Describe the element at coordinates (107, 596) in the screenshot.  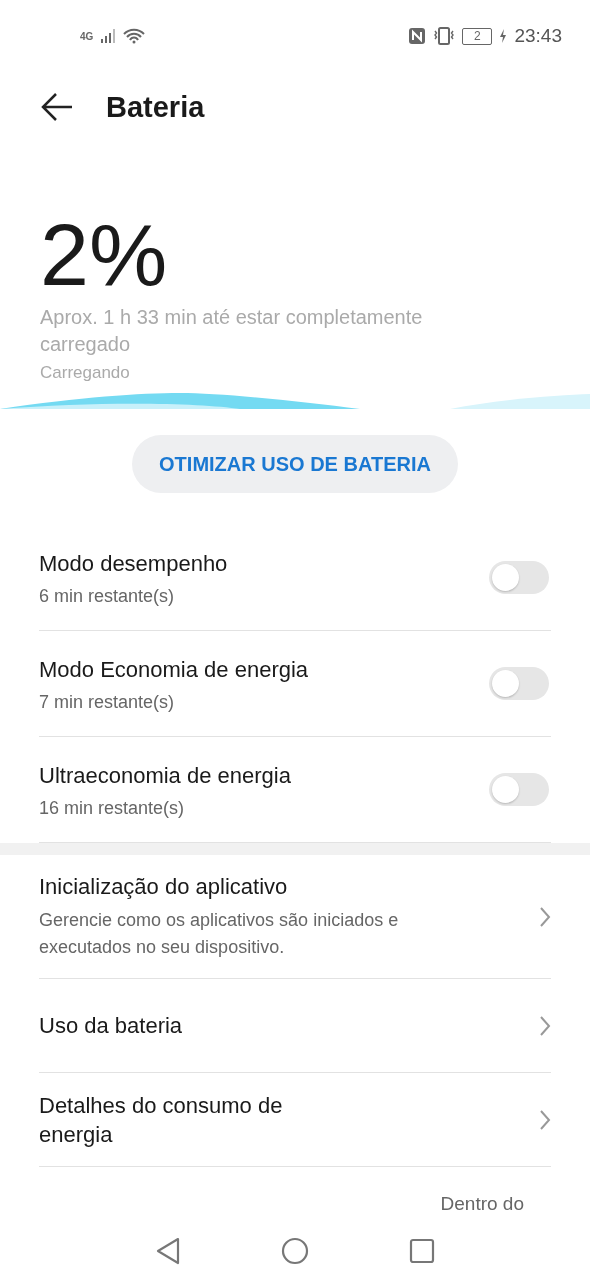
I see `mode-remaining: 6 min restante(s)` at that location.